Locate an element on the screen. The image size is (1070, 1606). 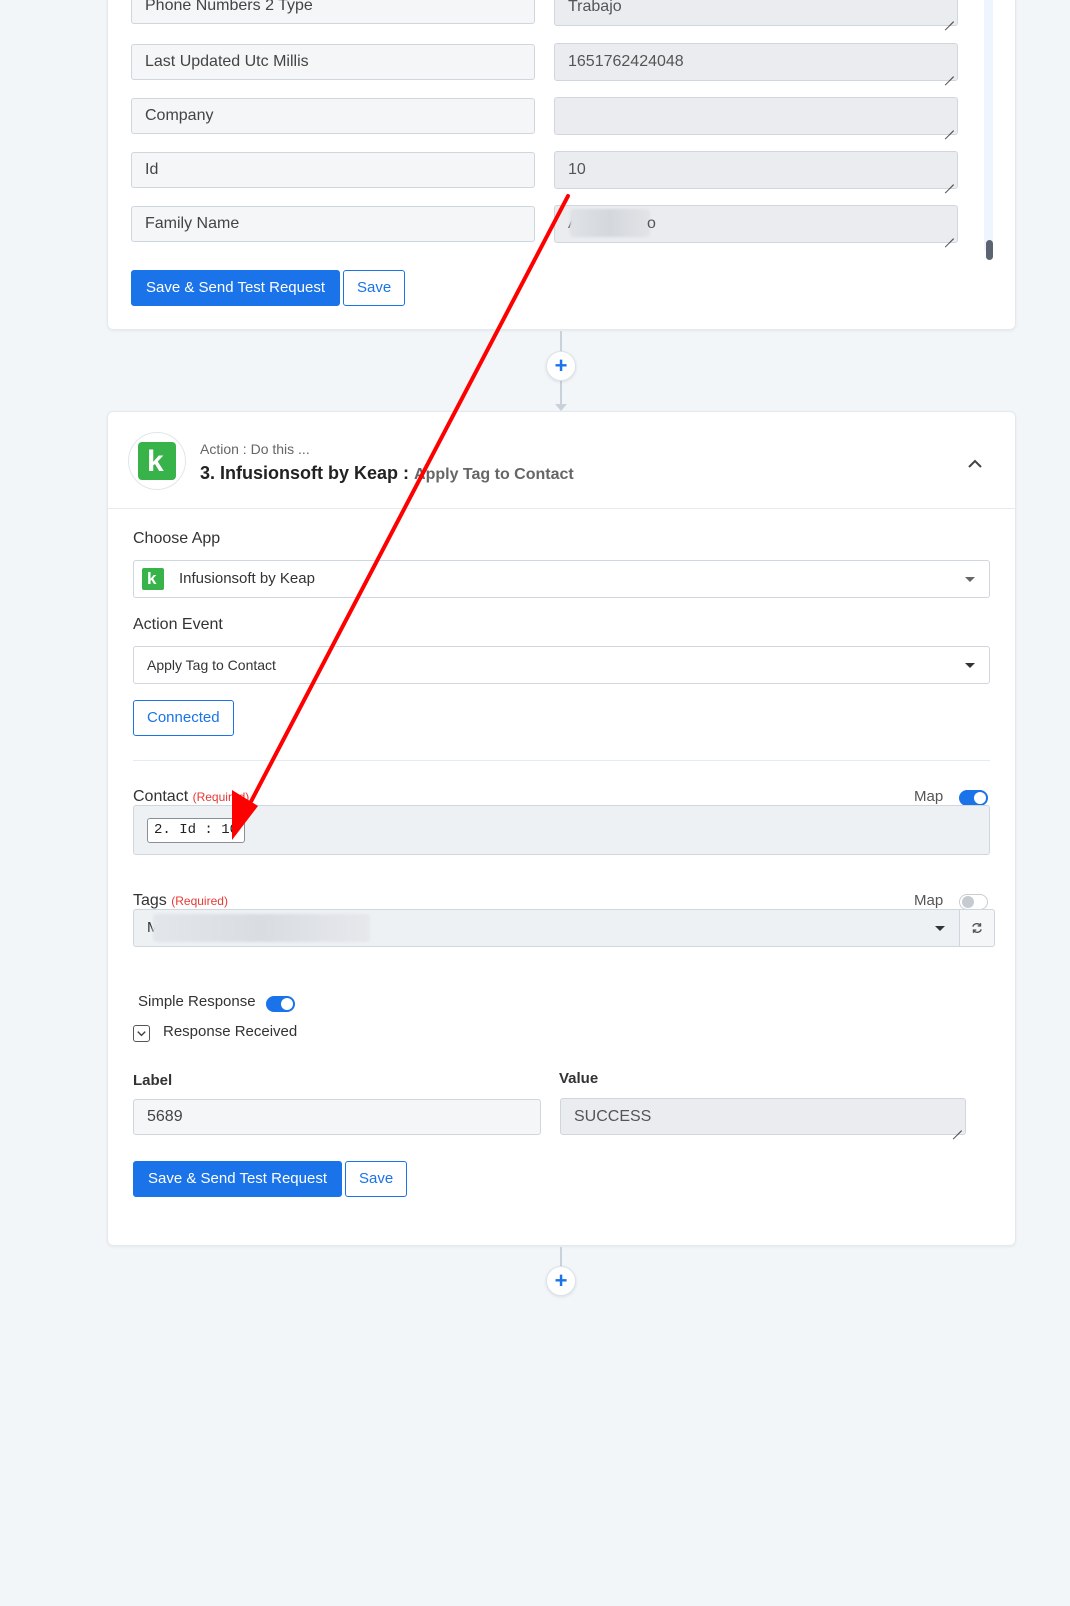
tags-map-toggle is located at coordinates (973, 902).